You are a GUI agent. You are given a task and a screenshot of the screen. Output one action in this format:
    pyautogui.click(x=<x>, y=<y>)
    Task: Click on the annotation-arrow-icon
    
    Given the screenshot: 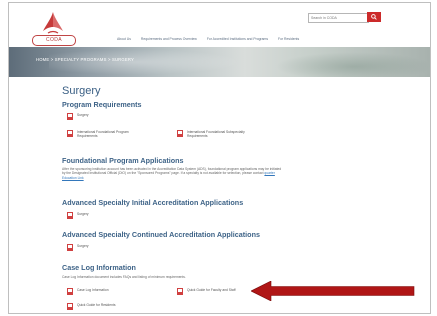 What is the action you would take?
    pyautogui.click(x=333, y=291)
    